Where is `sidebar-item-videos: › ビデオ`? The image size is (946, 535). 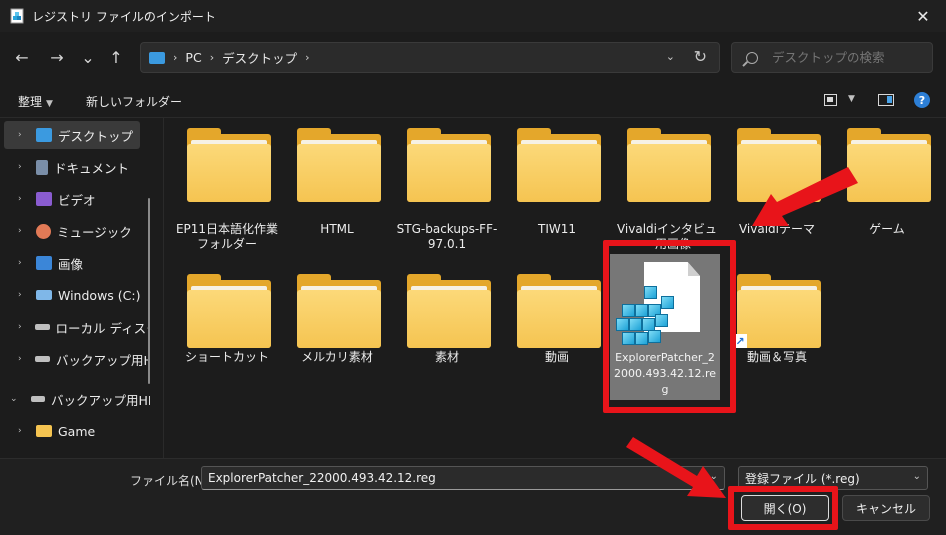 sidebar-item-videos: › ビデオ is located at coordinates (75, 199).